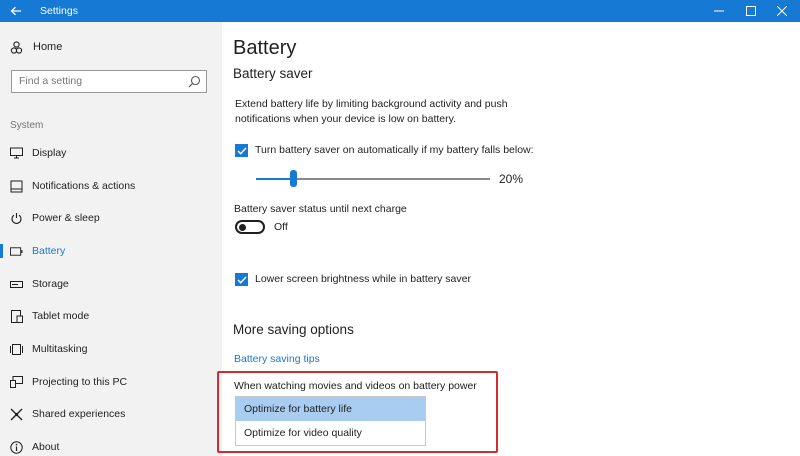 Image resolution: width=800 pixels, height=456 pixels. I want to click on sidebar-item-shared-experiences: Shared experiences, so click(111, 414).